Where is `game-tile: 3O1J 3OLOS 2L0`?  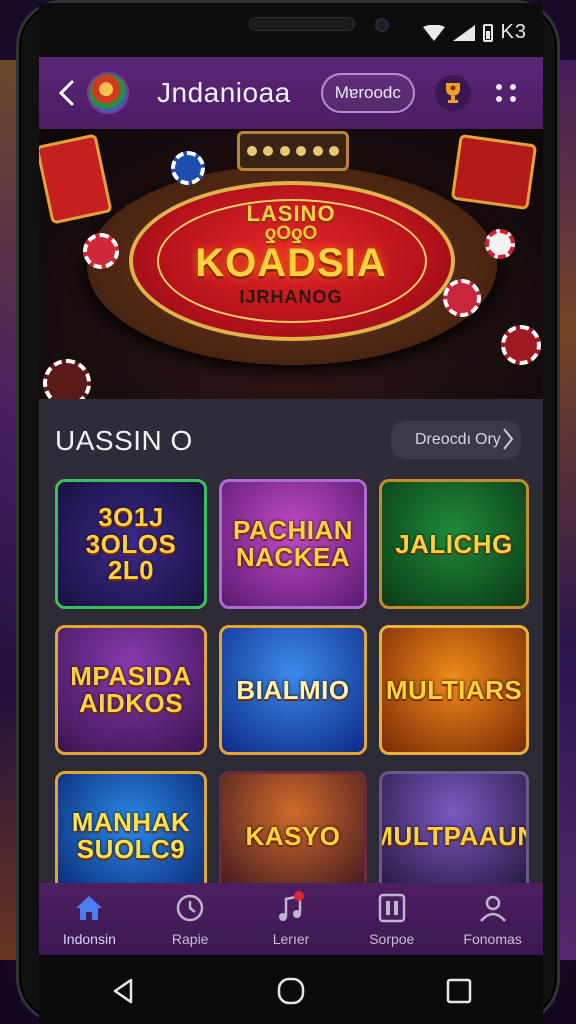 game-tile: 3O1J 3OLOS 2L0 is located at coordinates (131, 544).